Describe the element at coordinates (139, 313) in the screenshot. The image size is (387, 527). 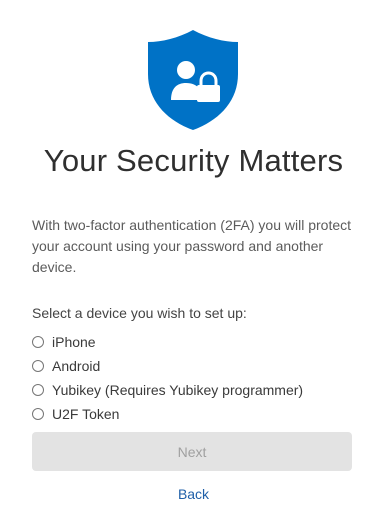
I see `device-select-prompt: Select a device you wish to set up:` at that location.